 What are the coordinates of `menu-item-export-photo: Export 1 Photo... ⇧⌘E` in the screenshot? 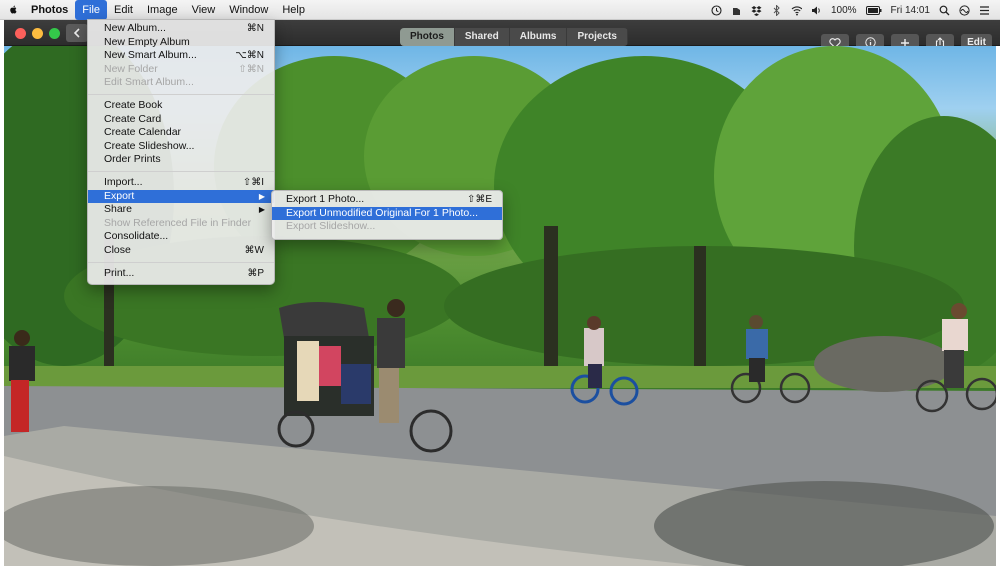 It's located at (387, 200).